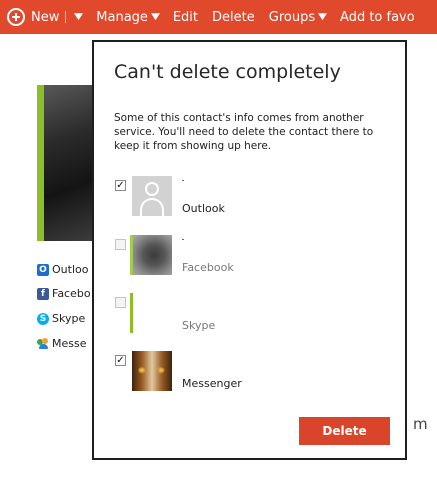  I want to click on account-checkbox-outlook: ✓, so click(120, 185).